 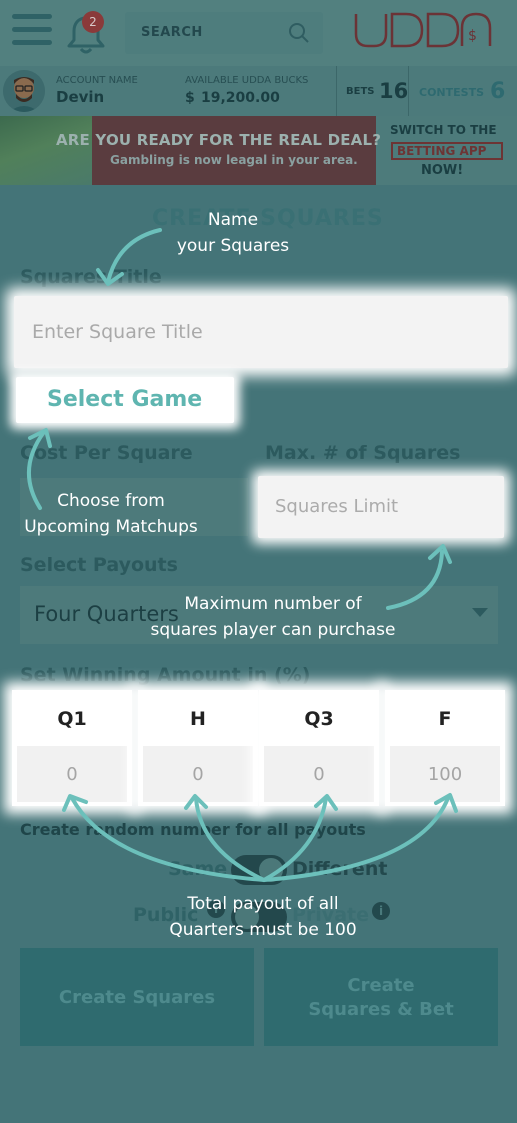 What do you see at coordinates (423, 30) in the screenshot?
I see `udda-logo: $` at bounding box center [423, 30].